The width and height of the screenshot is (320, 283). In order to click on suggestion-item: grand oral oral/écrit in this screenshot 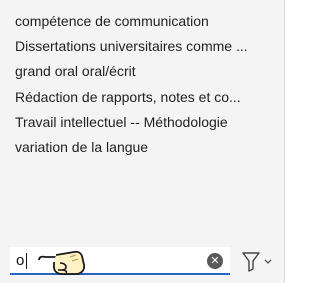, I will do `click(142, 71)`.